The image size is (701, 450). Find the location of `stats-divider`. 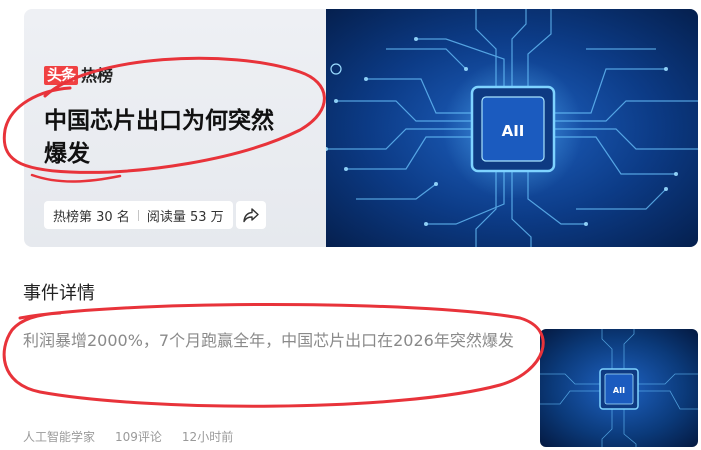

stats-divider is located at coordinates (138, 215).